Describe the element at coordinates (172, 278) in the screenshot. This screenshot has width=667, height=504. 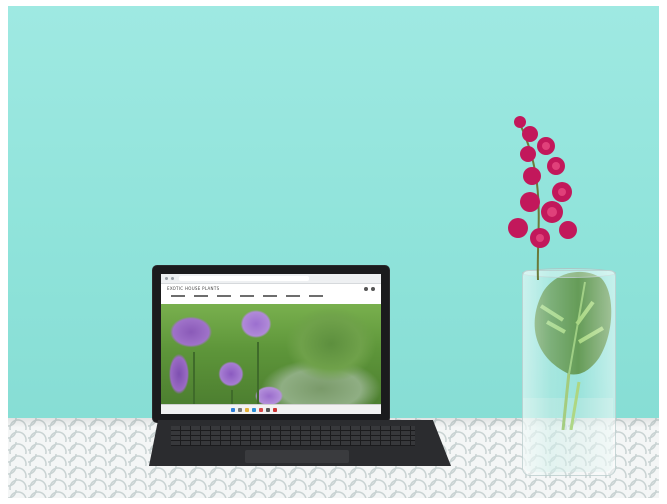
I see `browser-forward-icon` at that location.